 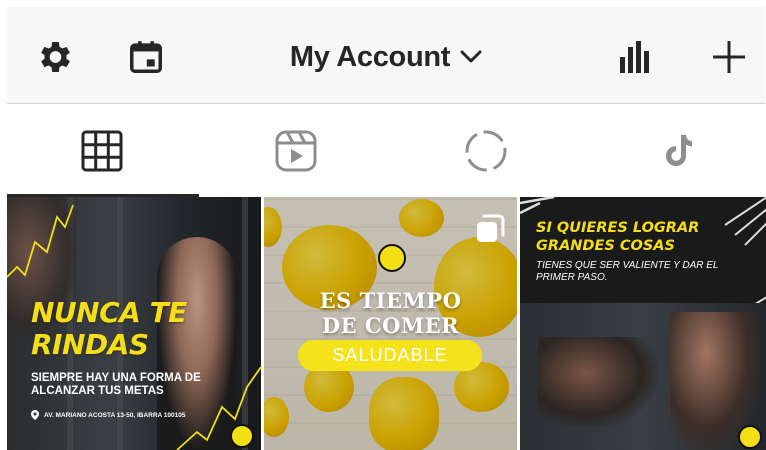 I want to click on carousel-icon, so click(x=491, y=228).